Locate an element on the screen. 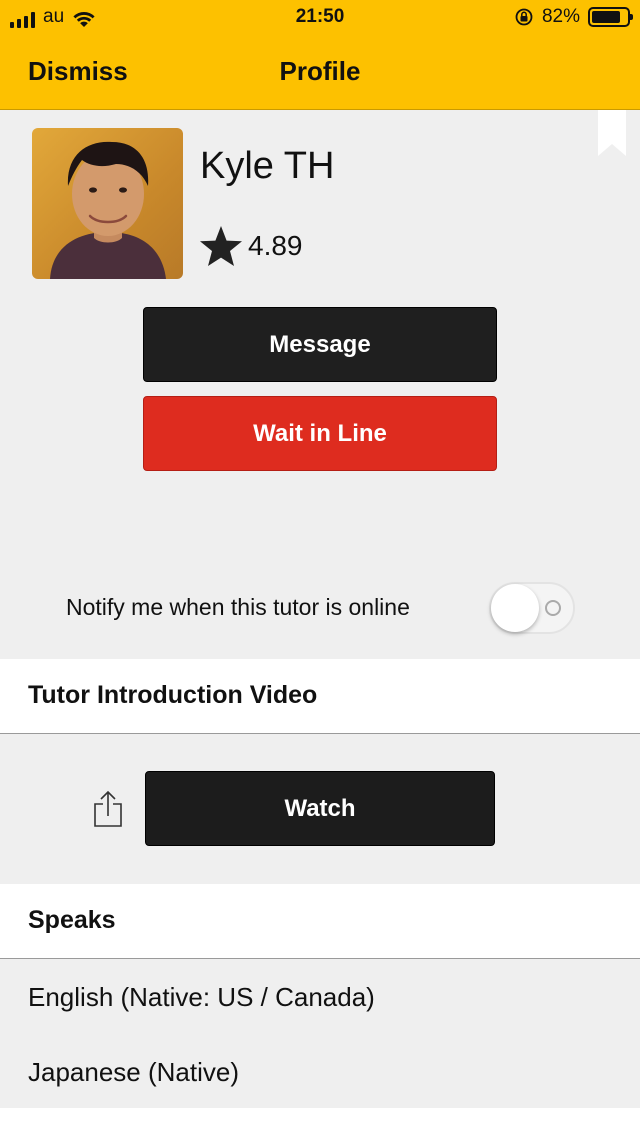  next-section-header is located at coordinates (320, 1123).